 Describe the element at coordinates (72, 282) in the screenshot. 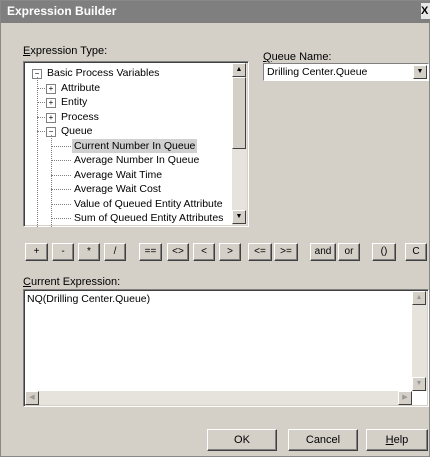

I see `current-expression-label: Current Expression:` at that location.